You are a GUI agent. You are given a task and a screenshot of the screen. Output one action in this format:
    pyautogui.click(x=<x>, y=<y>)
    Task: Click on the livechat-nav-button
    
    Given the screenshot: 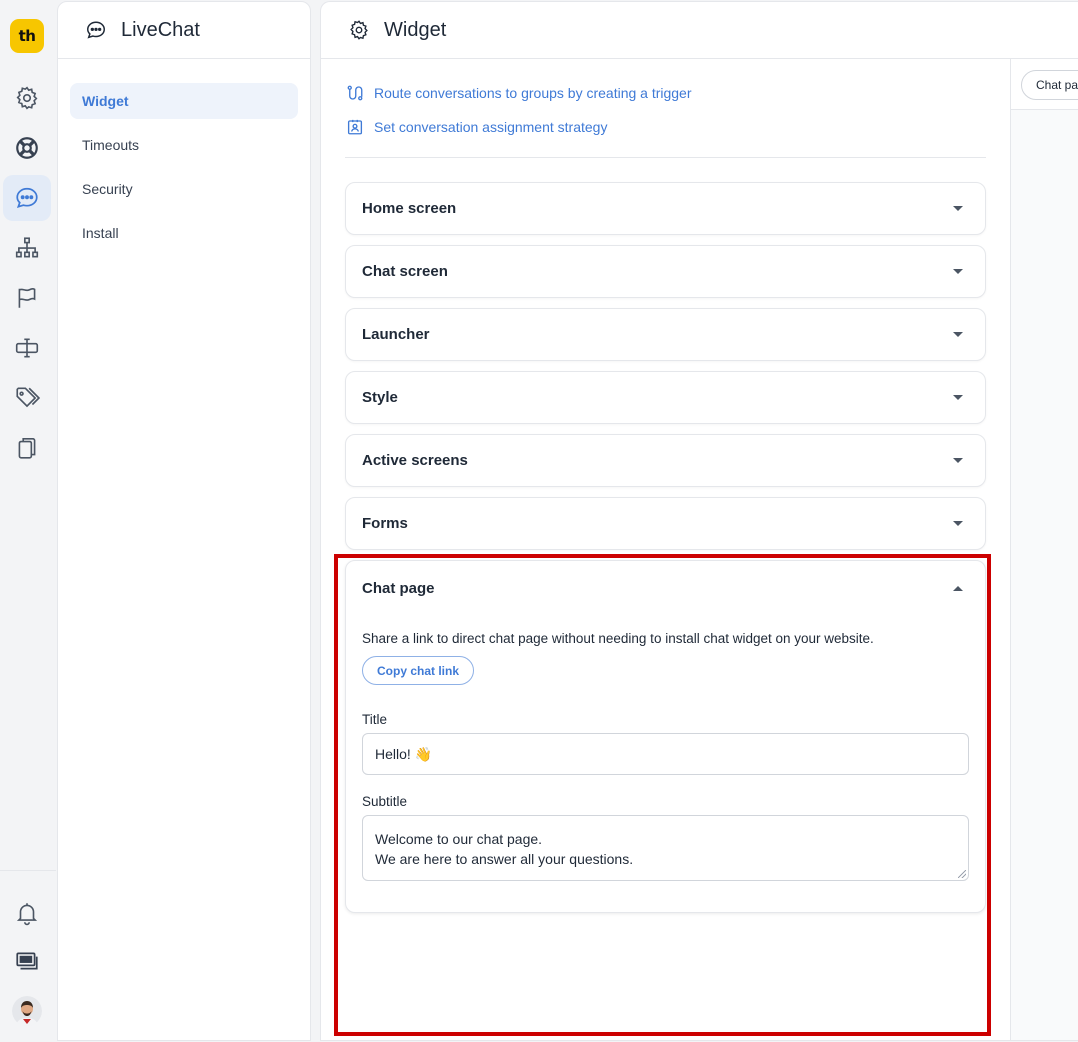 What is the action you would take?
    pyautogui.click(x=27, y=198)
    